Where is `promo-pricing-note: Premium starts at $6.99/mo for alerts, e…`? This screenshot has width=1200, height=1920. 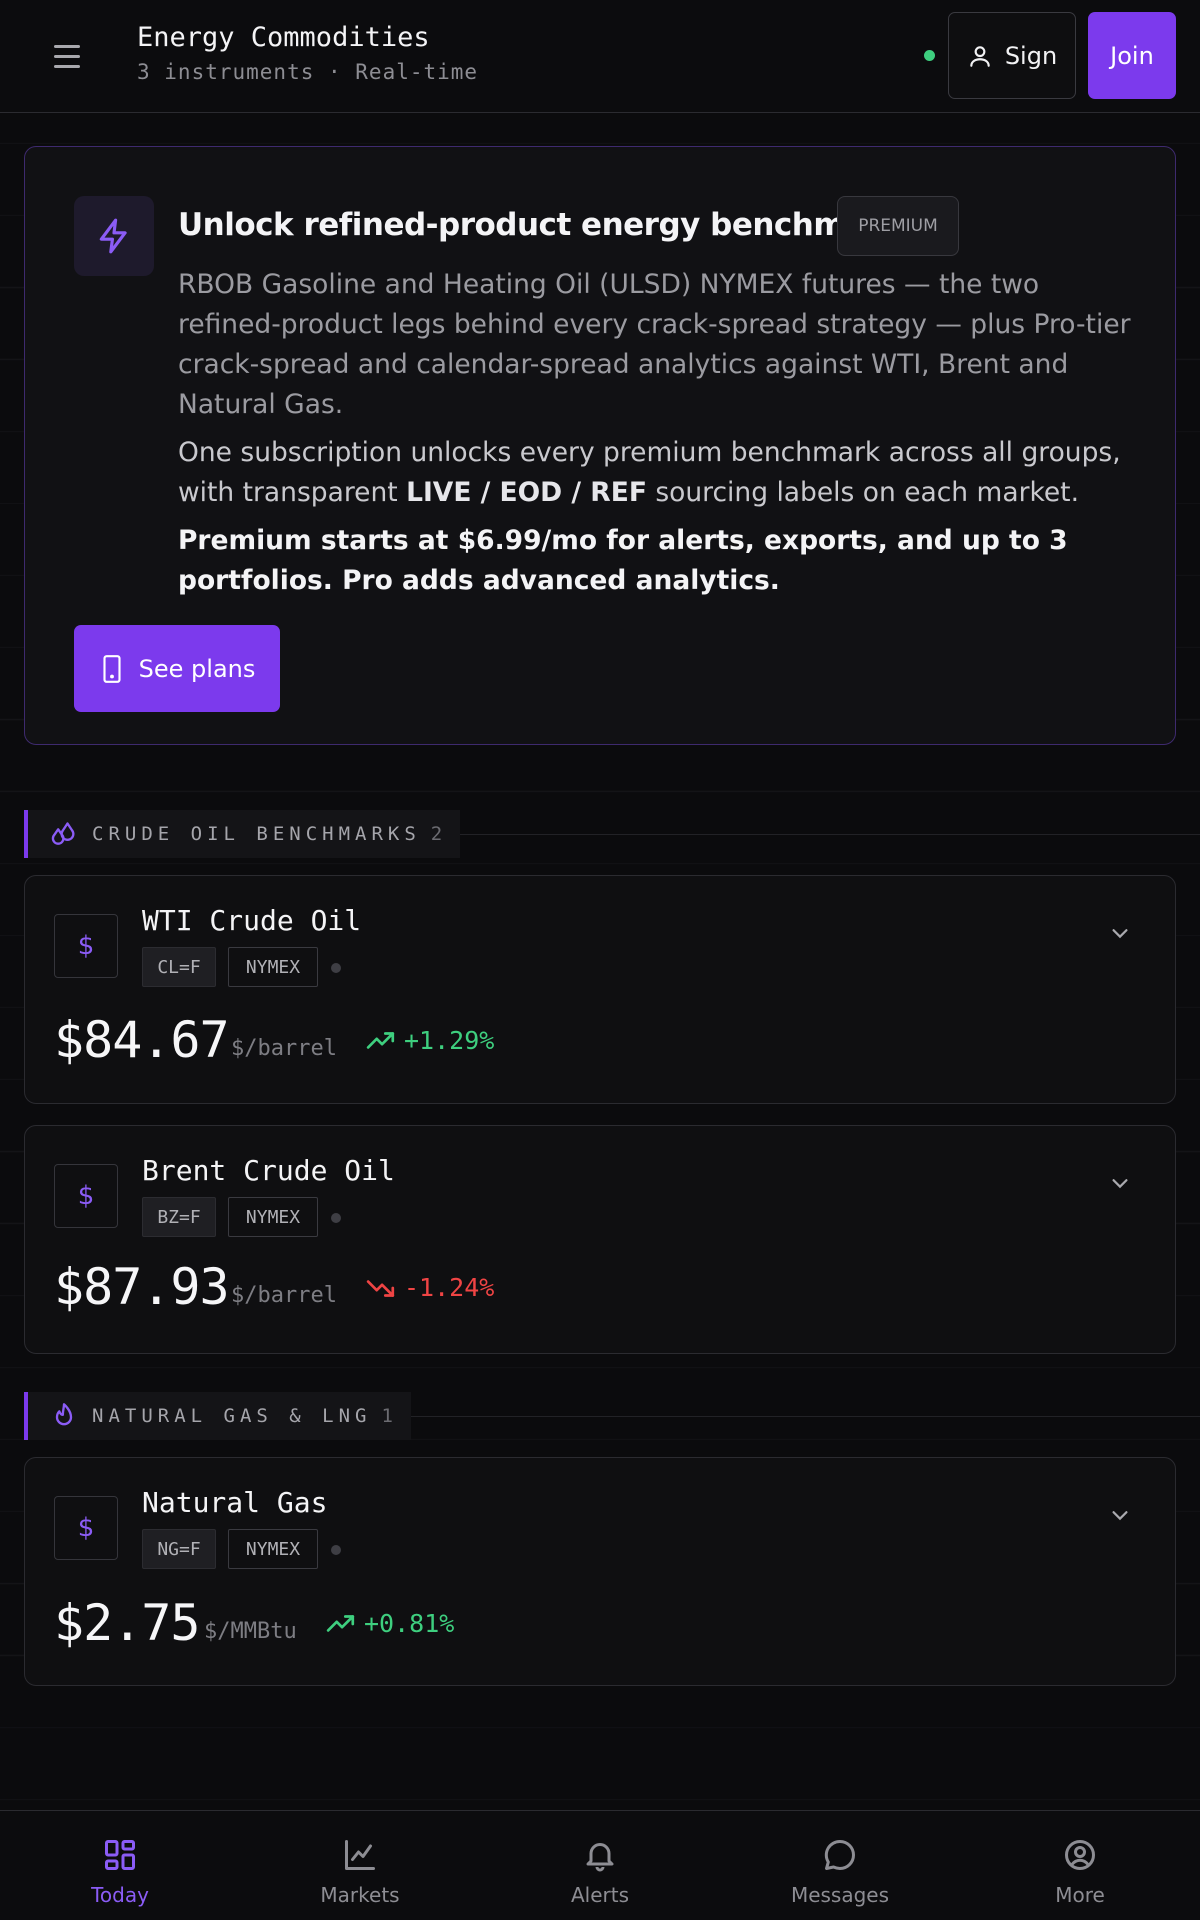
promo-pricing-note: Premium starts at $6.99/mo for alerts, e… is located at coordinates (623, 560).